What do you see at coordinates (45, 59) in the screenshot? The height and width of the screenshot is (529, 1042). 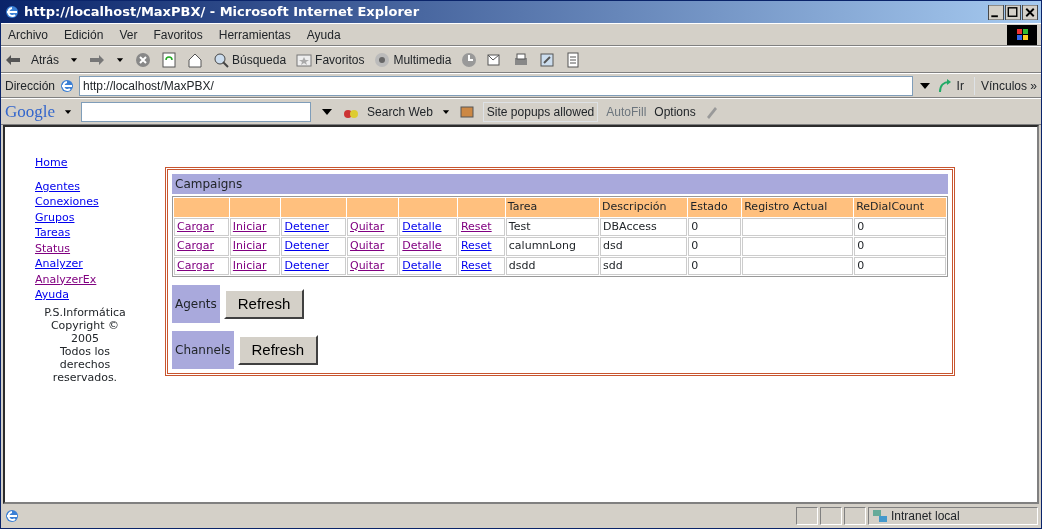 I see `back-button: Atrás` at bounding box center [45, 59].